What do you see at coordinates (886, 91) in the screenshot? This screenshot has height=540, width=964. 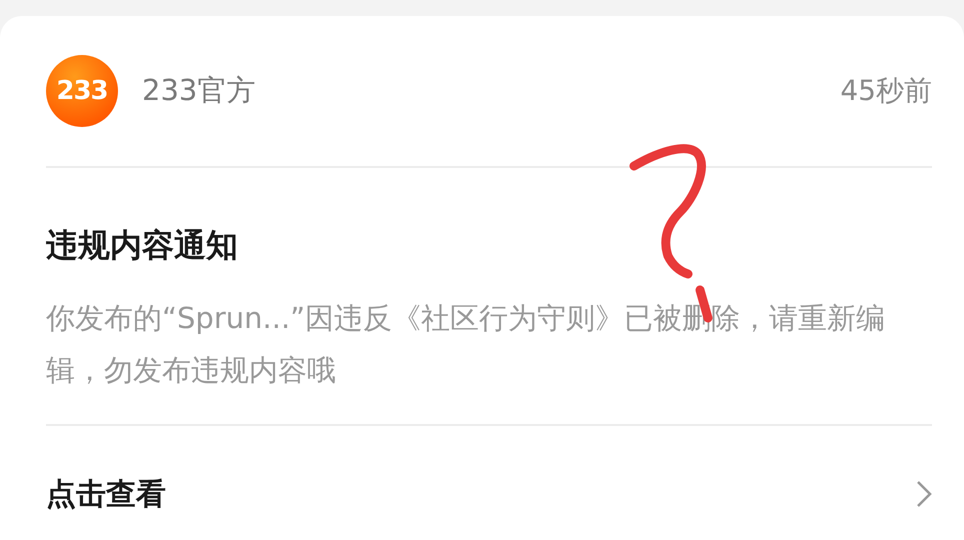 I see `timestamp: 45秒前` at bounding box center [886, 91].